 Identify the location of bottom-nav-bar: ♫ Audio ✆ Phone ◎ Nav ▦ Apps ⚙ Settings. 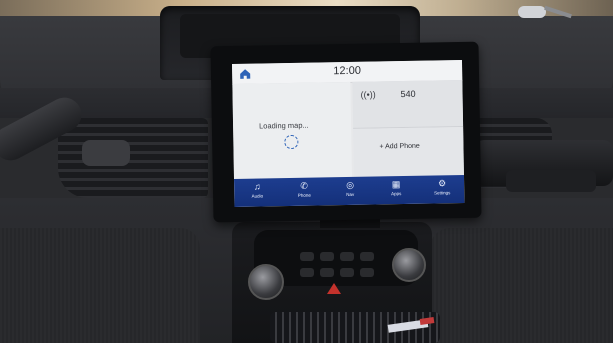
(349, 190).